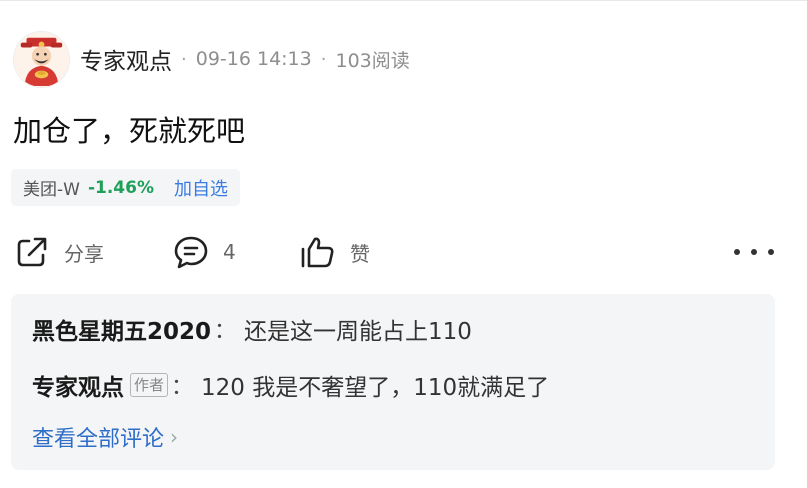  I want to click on comment-item: 黑色星期五2020 ： 还是这一周能占上110, so click(252, 329).